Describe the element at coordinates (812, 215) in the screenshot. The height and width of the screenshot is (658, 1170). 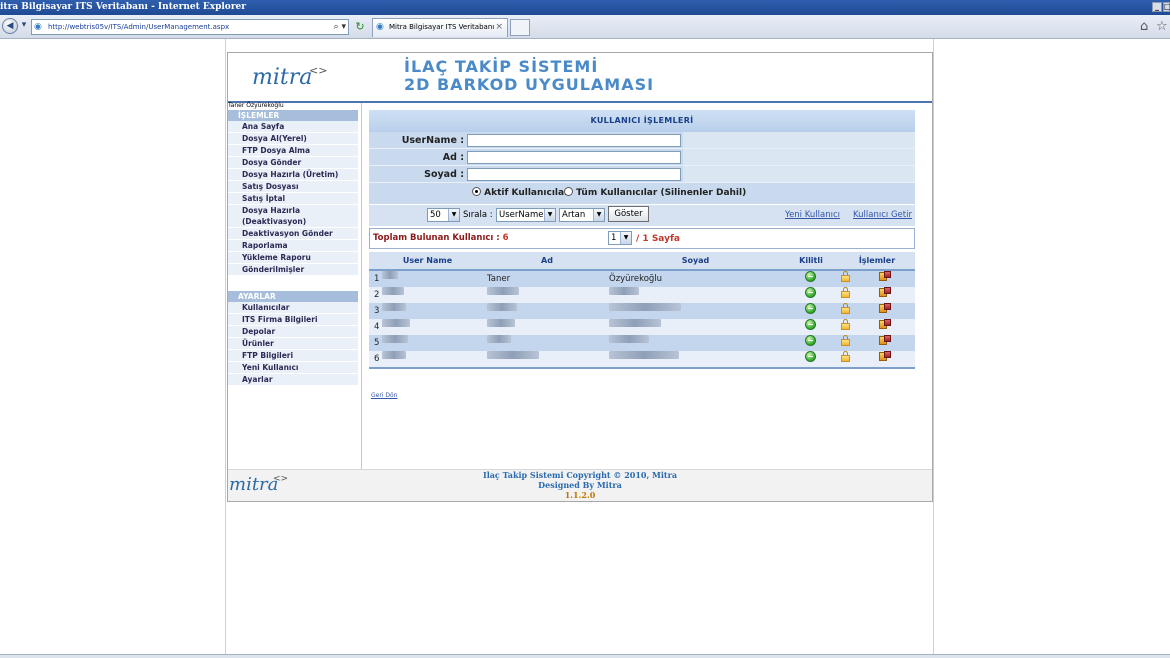
I see `new-user-link: Yeni Kullanıcı` at that location.